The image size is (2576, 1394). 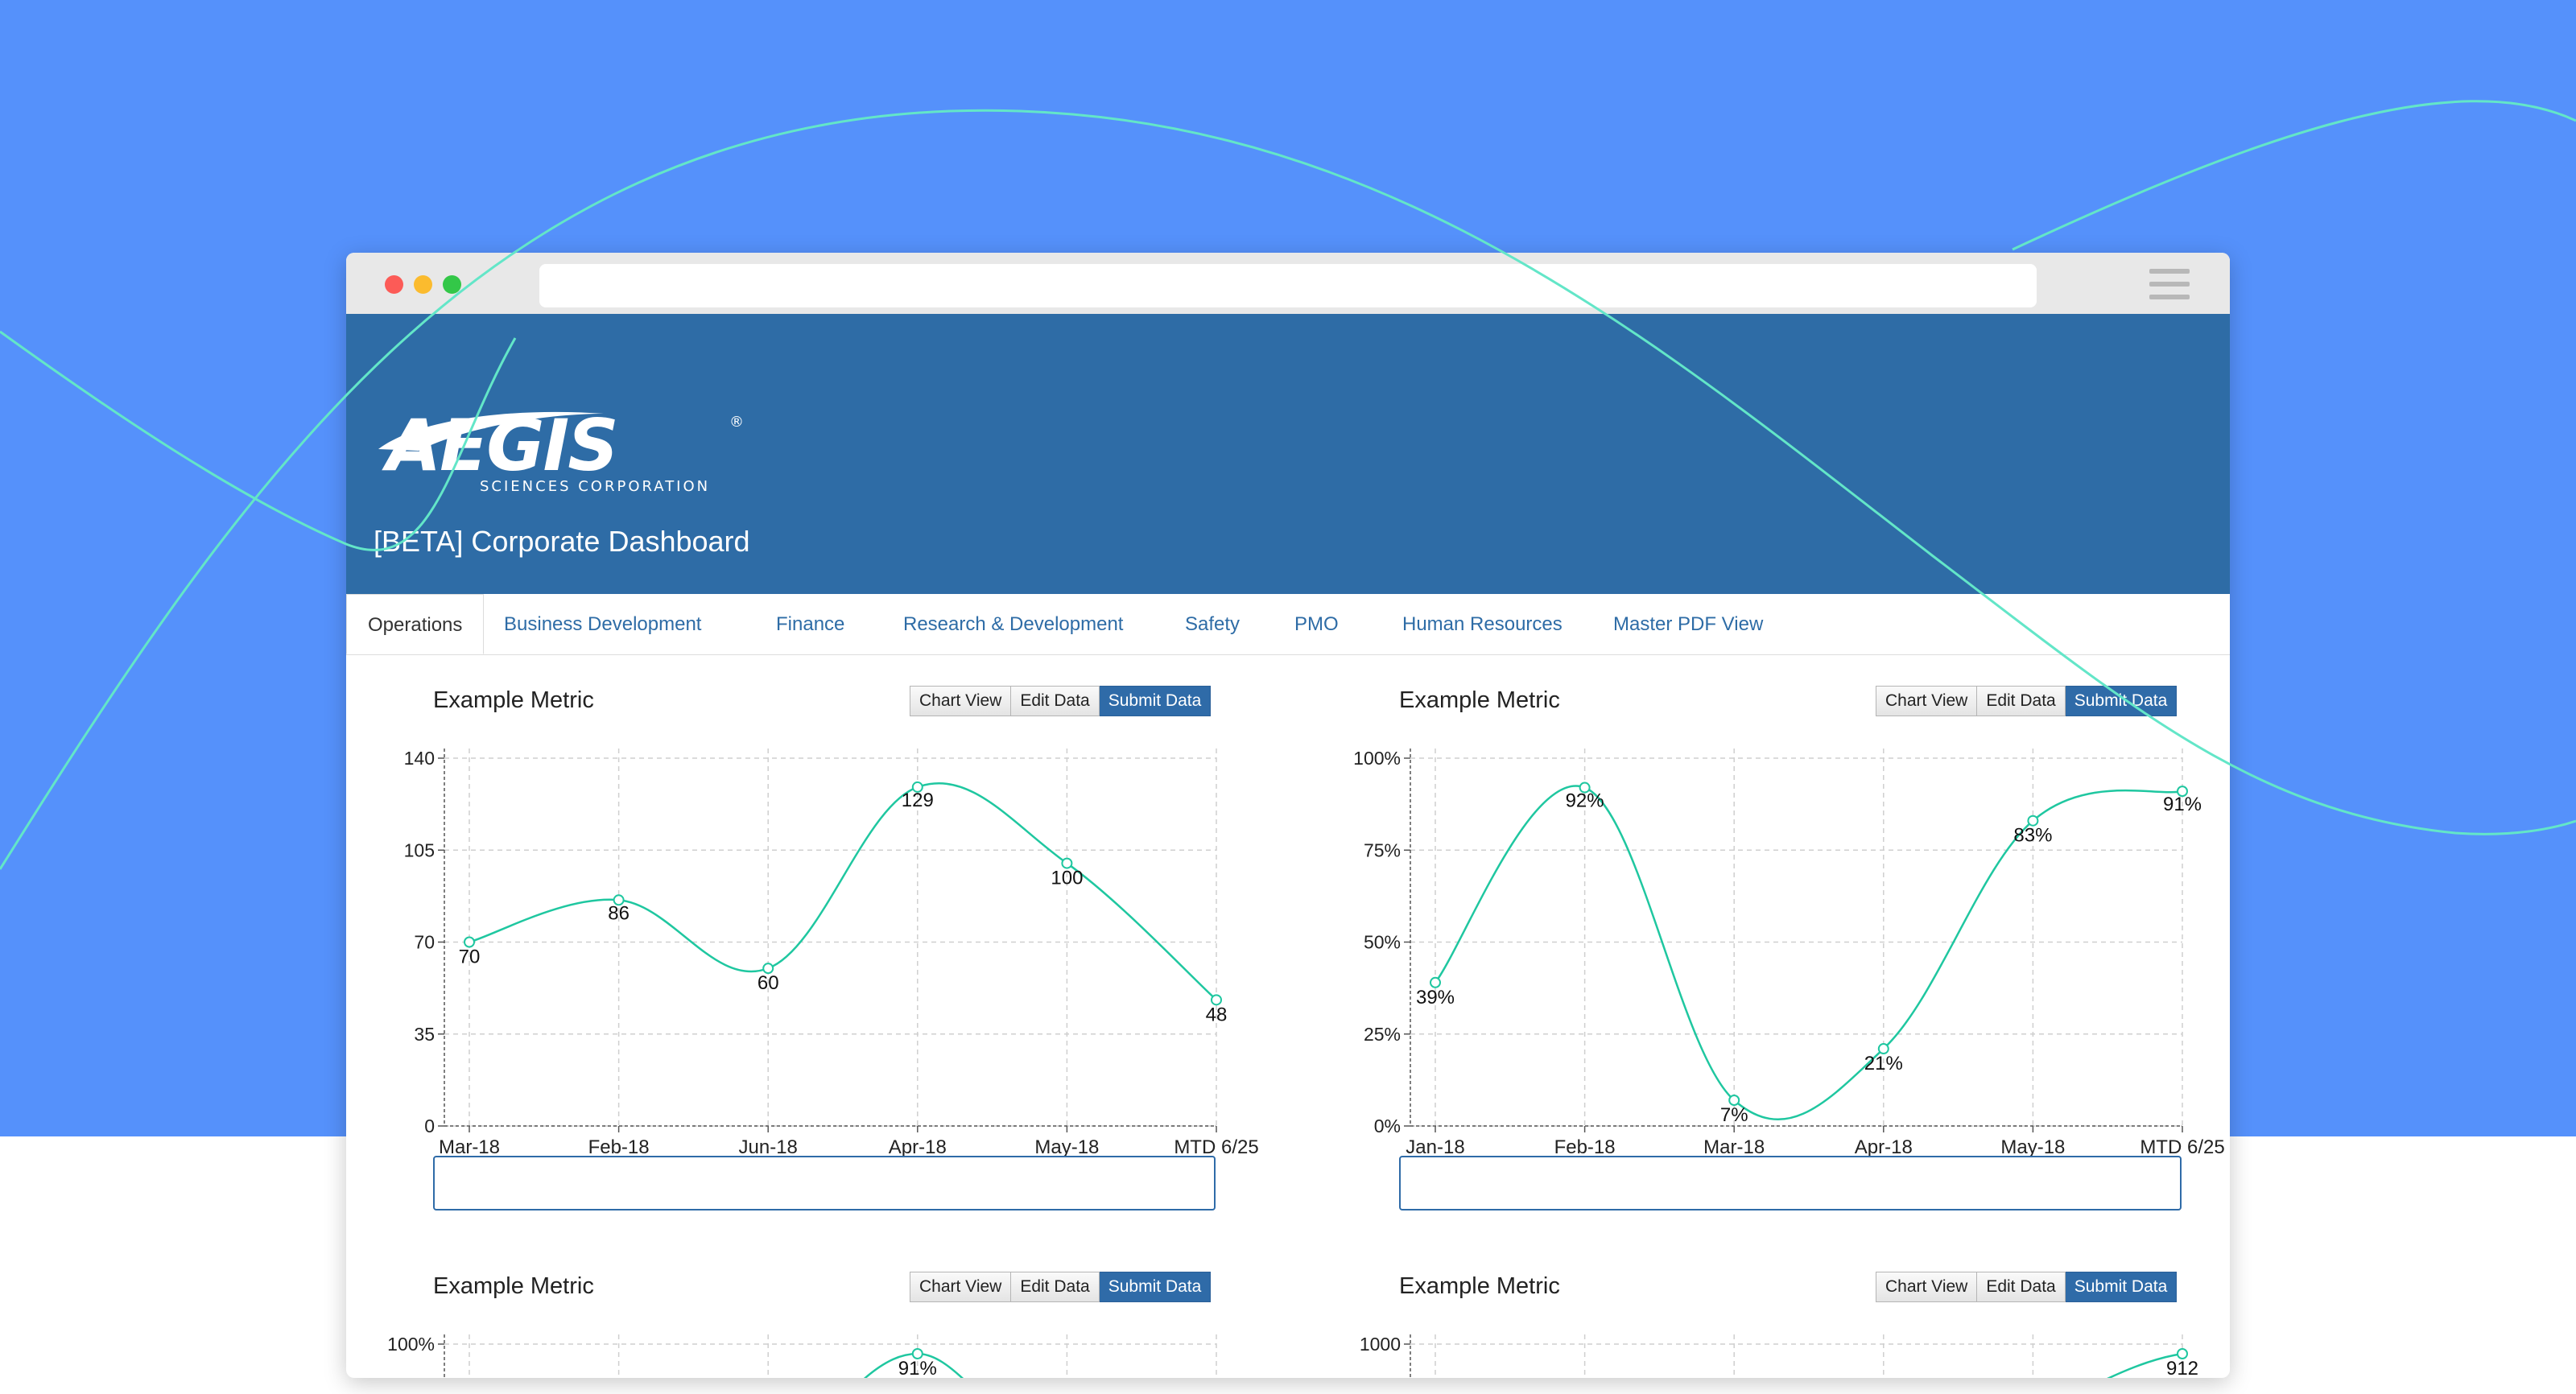 What do you see at coordinates (1013, 624) in the screenshot?
I see `tab-research-development: Research & Development` at bounding box center [1013, 624].